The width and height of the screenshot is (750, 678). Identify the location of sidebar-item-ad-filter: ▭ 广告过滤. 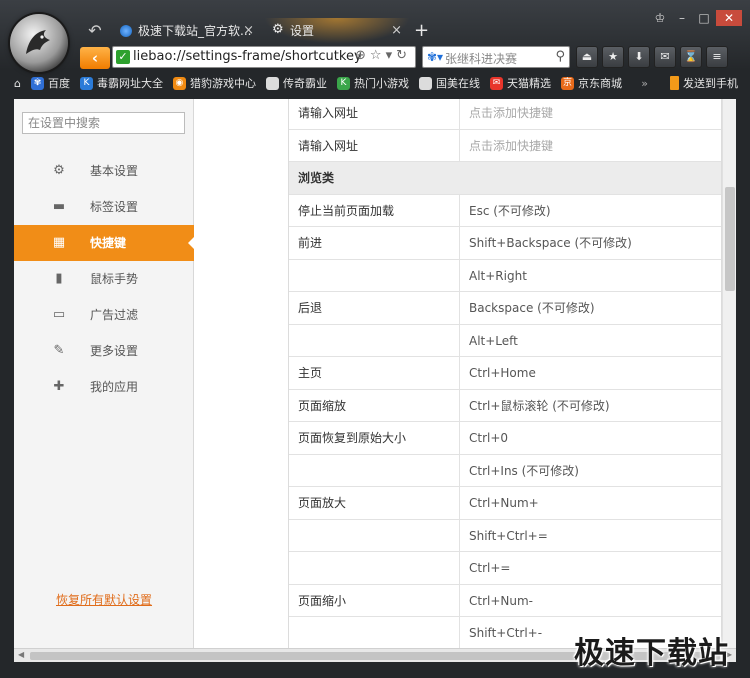
(104, 315).